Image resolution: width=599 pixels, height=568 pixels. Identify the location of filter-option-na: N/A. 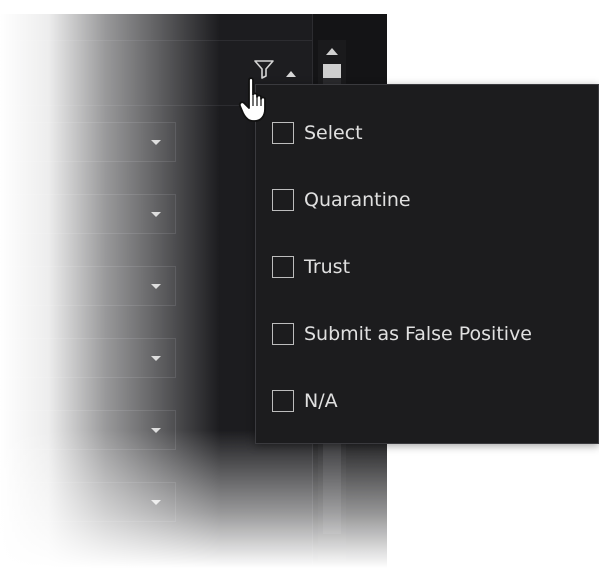
(305, 401).